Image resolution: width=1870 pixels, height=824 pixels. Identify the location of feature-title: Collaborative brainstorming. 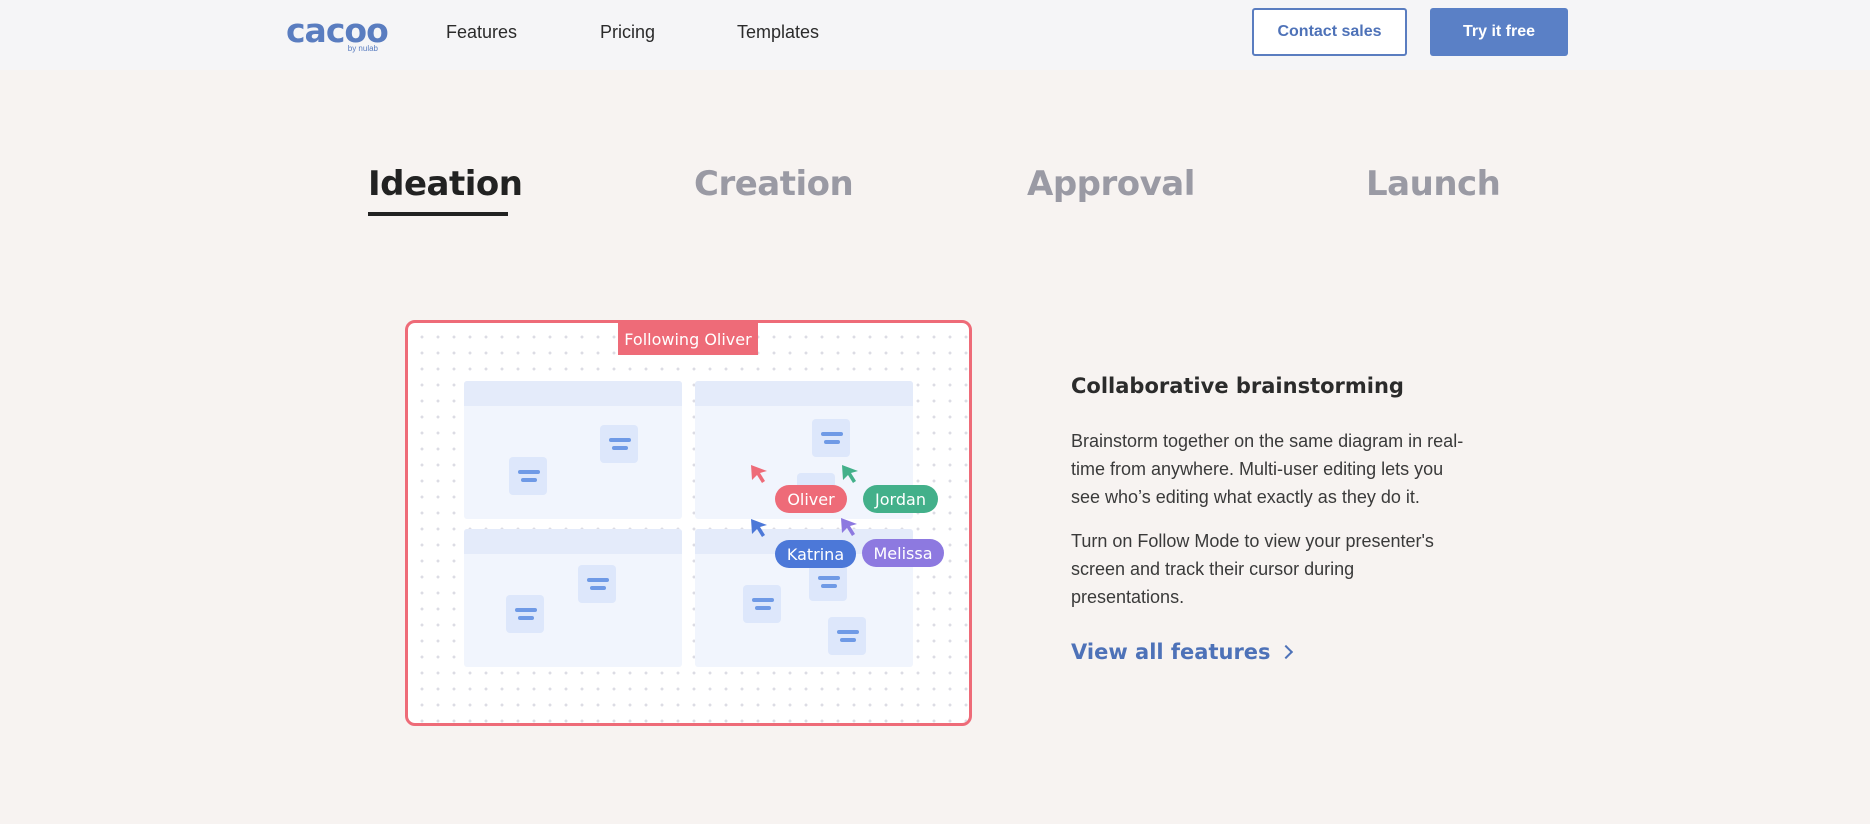
(1237, 386).